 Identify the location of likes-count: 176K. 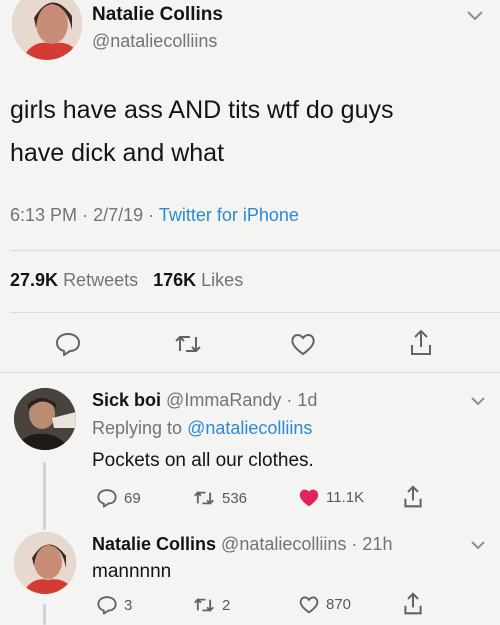
(174, 280).